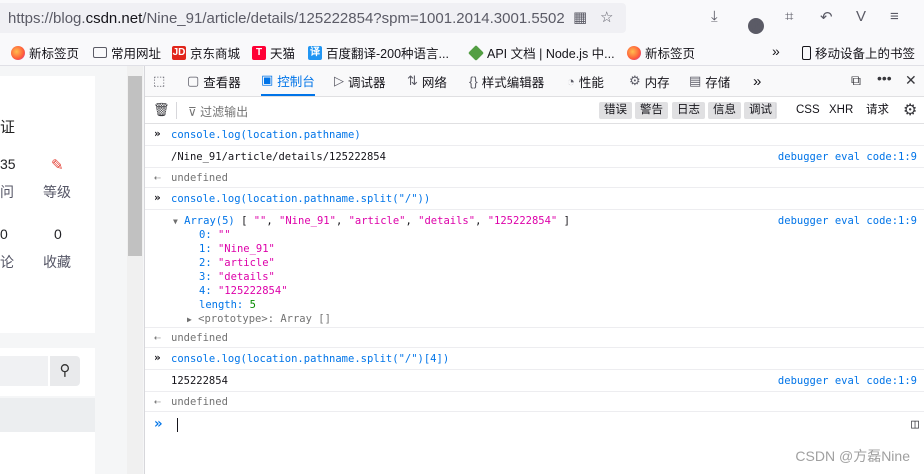  What do you see at coordinates (534, 402) in the screenshot?
I see `console-result-line: ⇠ undefined` at bounding box center [534, 402].